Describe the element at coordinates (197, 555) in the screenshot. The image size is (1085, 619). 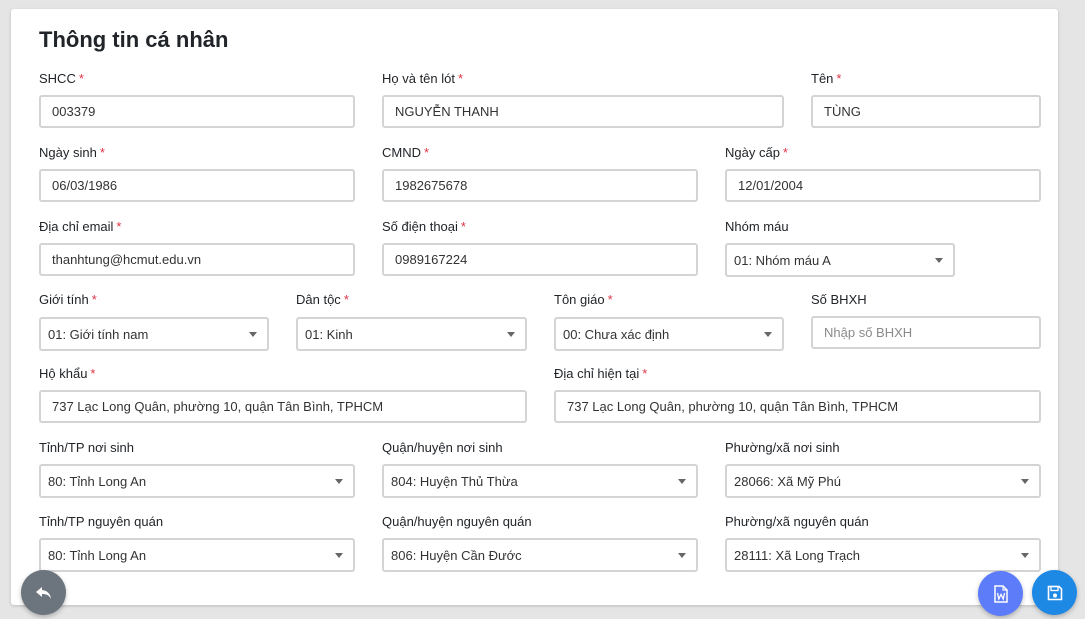
I see `tinh-nguyen-quan-select: 80: Tỉnh Long An` at that location.